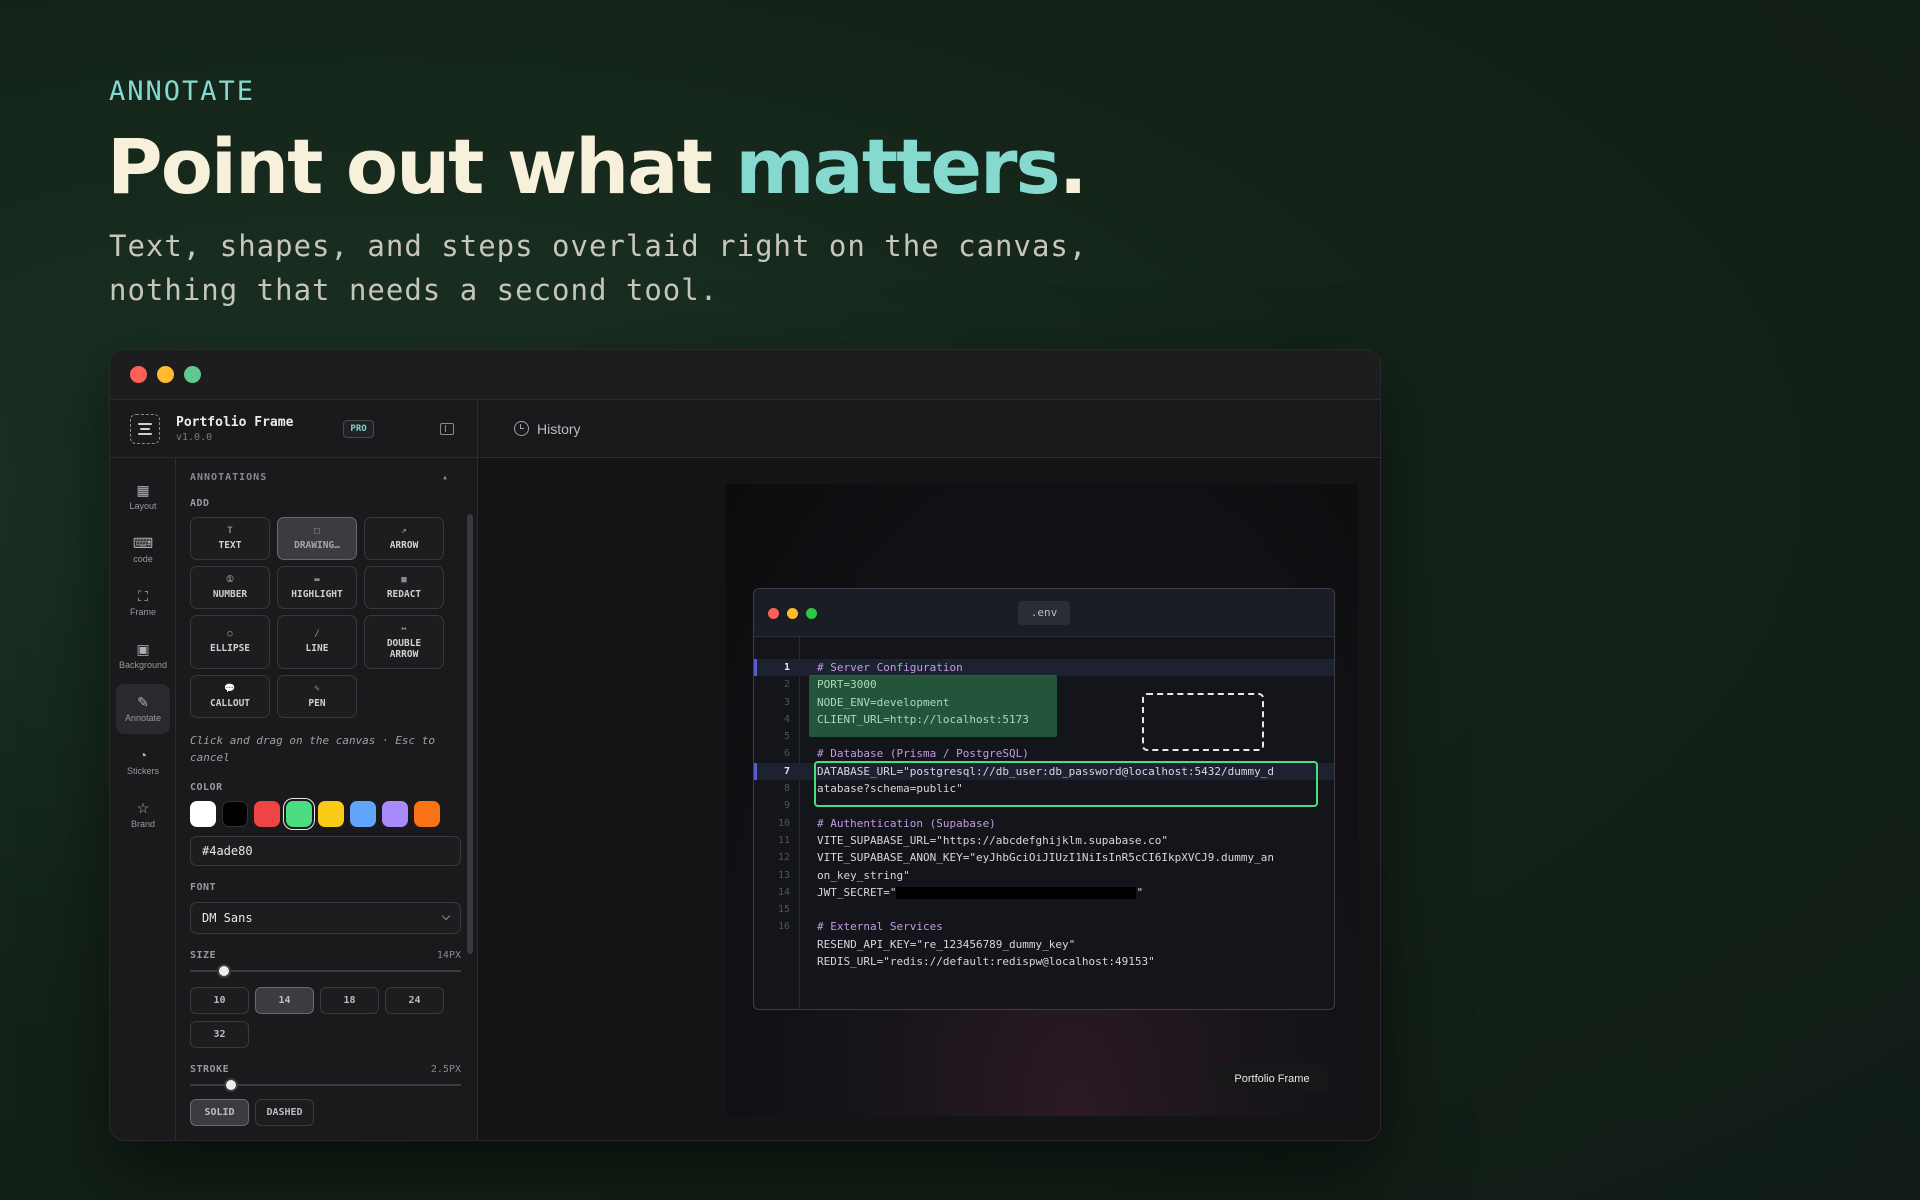 The height and width of the screenshot is (1200, 1920). Describe the element at coordinates (414, 1000) in the screenshot. I see `size-option-24: 24` at that location.